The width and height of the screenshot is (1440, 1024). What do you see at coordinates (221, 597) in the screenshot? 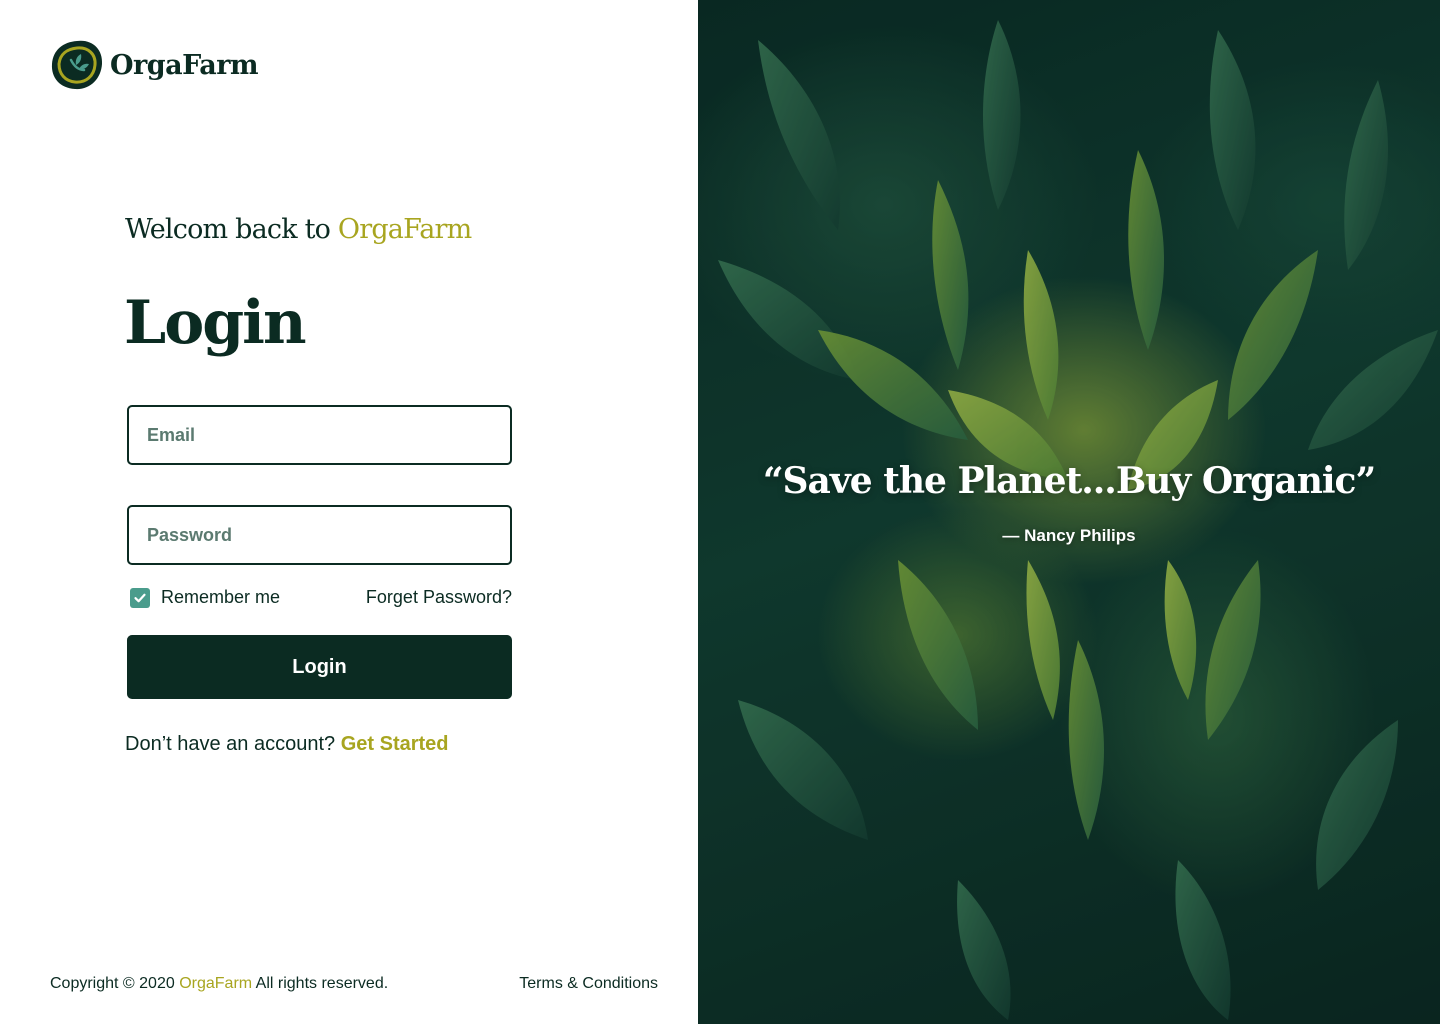
I see `remember-me-label: Remember me` at bounding box center [221, 597].